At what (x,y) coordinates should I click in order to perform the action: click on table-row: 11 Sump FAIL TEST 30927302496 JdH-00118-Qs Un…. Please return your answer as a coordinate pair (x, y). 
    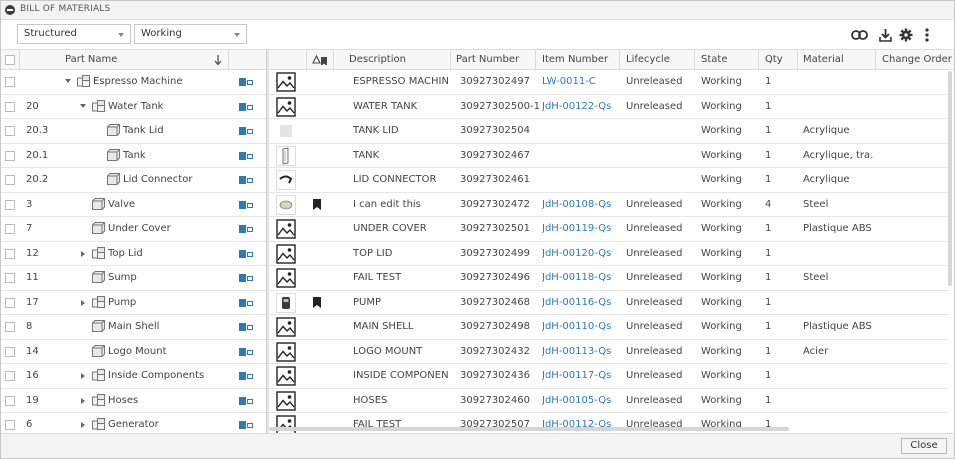
    Looking at the image, I should click on (475, 278).